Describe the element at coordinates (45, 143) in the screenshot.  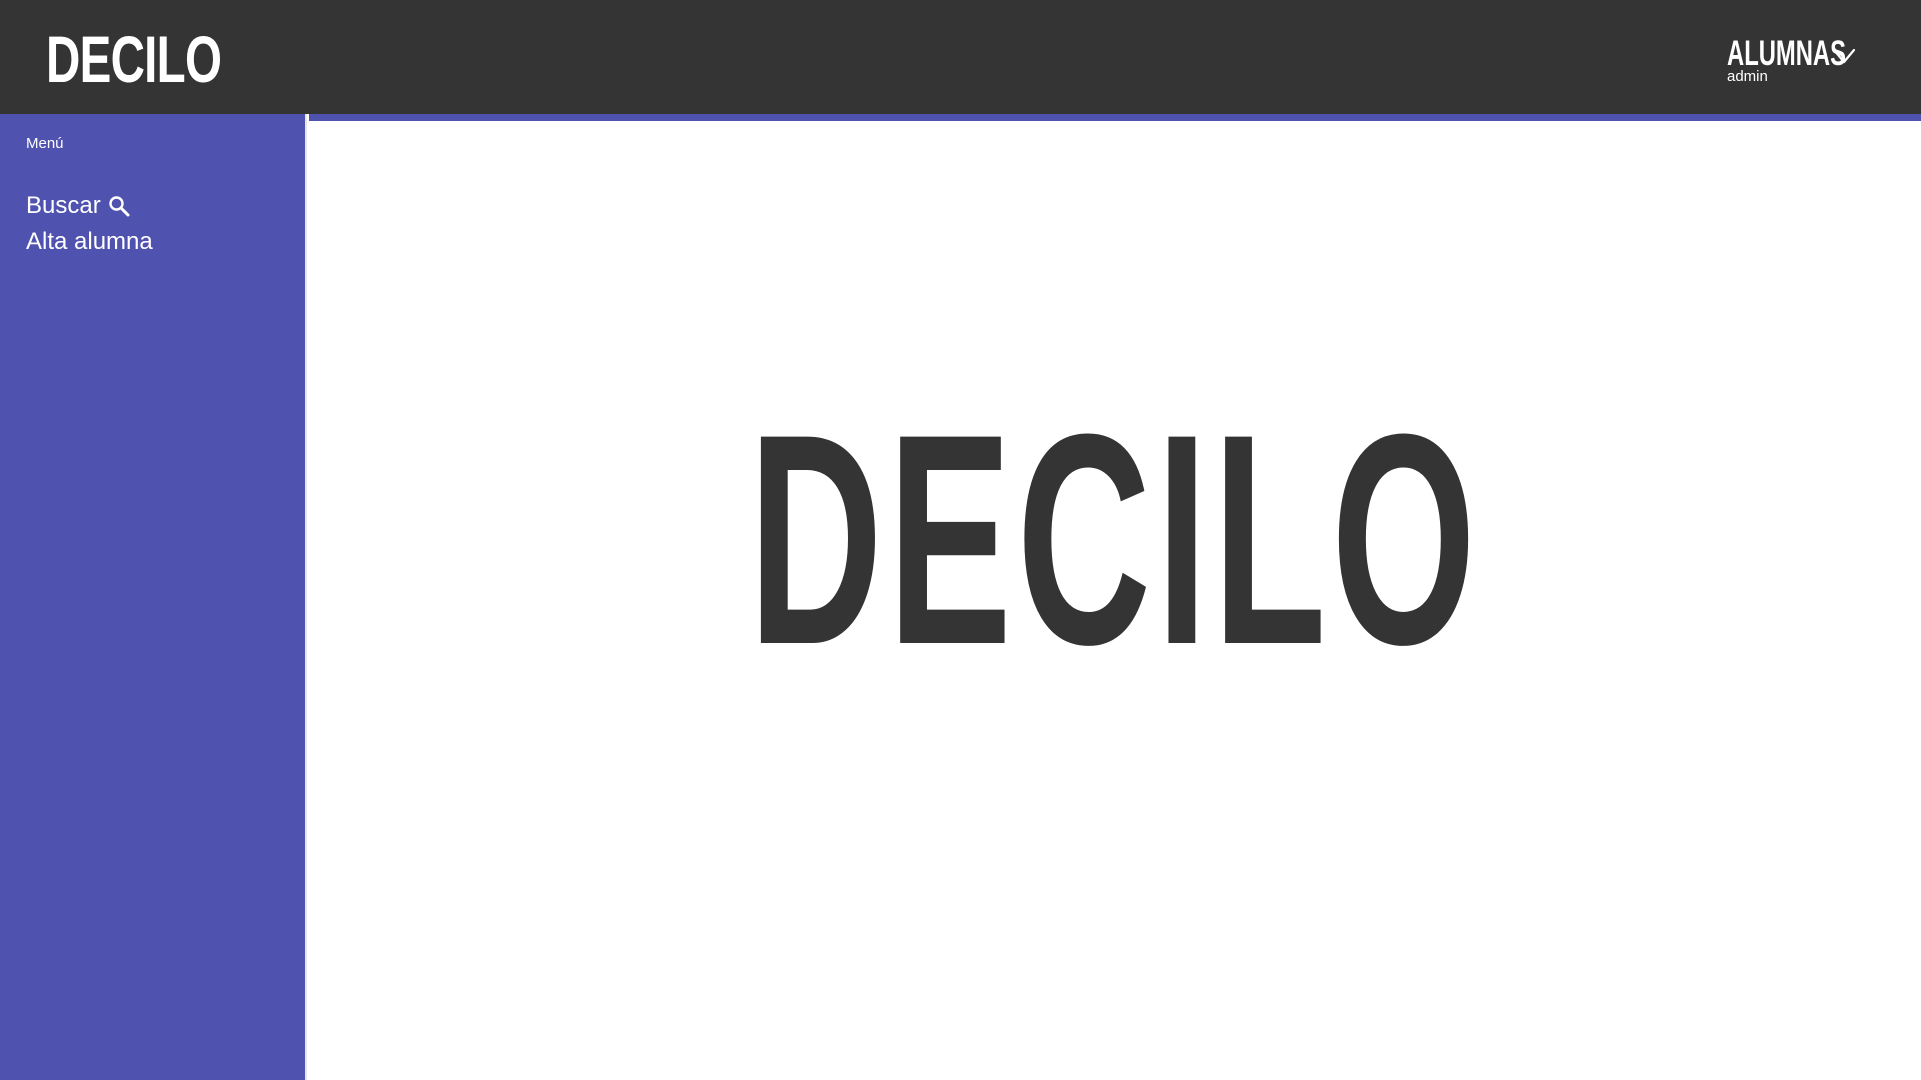
I see `sidebar-title: Menú` at that location.